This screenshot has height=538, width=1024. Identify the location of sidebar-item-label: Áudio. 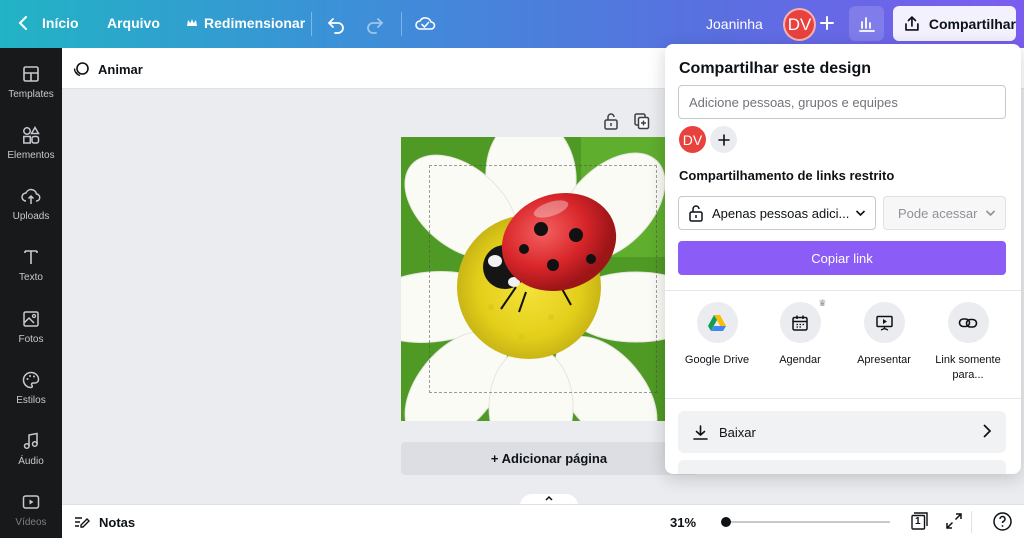
(31, 461).